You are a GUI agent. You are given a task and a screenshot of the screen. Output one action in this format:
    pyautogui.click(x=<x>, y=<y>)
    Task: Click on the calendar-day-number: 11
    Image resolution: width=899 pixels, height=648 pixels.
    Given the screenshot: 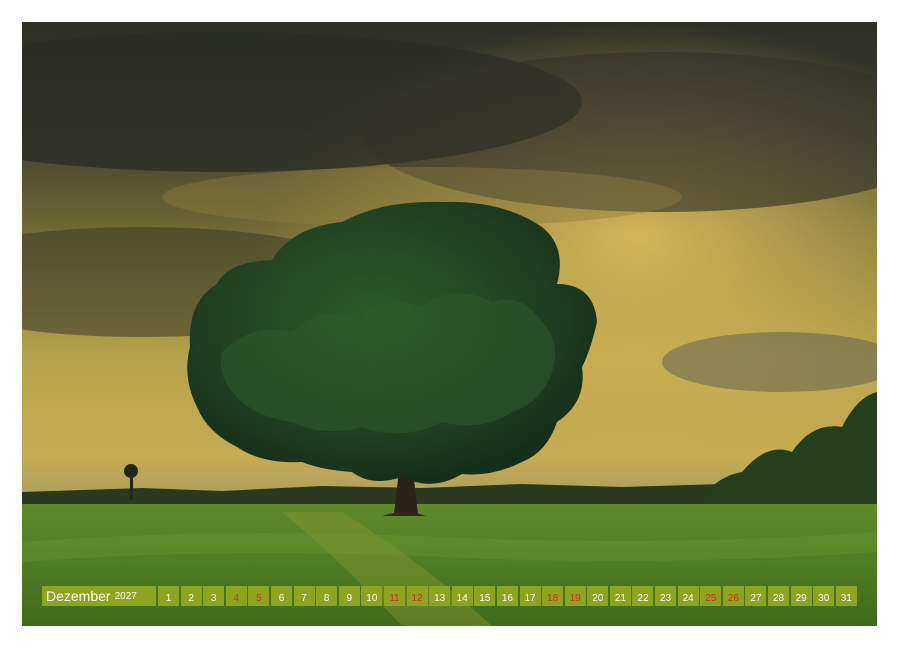 What is the action you would take?
    pyautogui.click(x=394, y=598)
    